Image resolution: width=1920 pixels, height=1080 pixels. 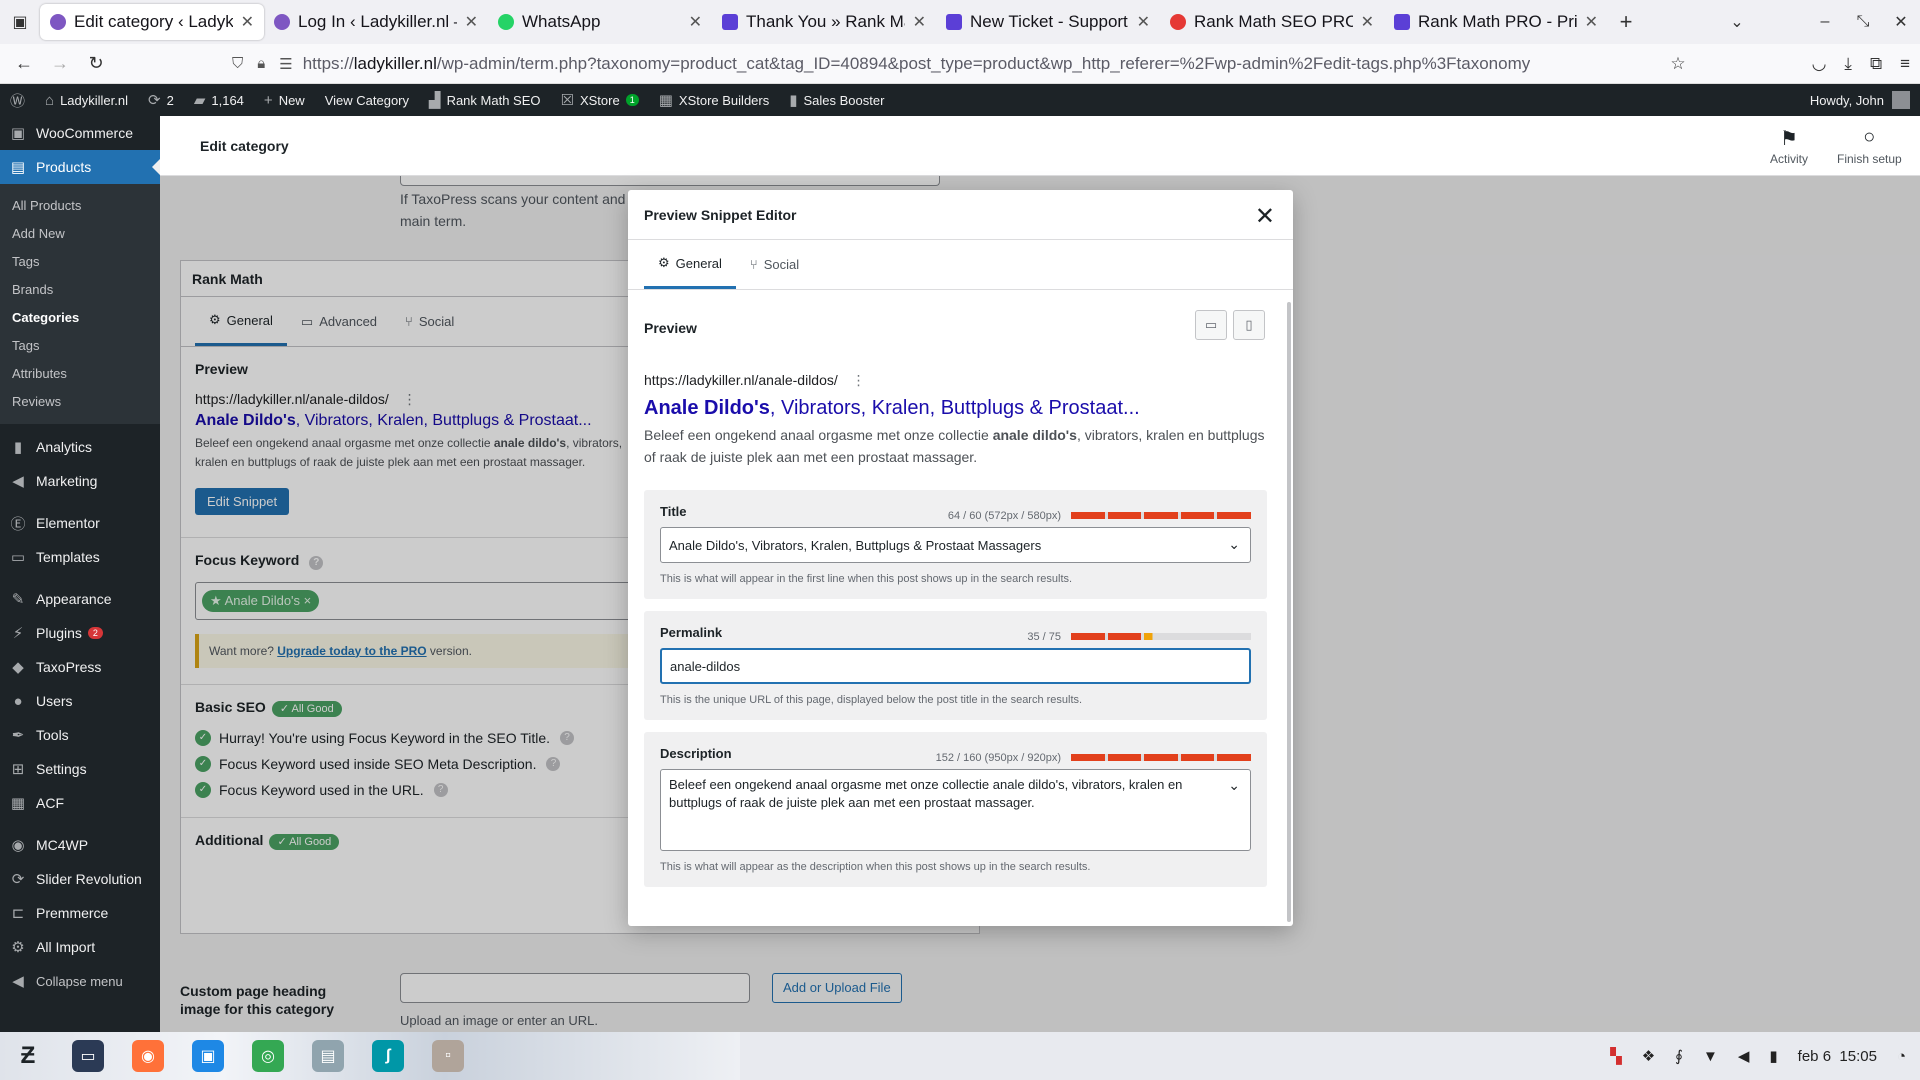 What do you see at coordinates (96, 63) in the screenshot?
I see `reload-icon: ↻` at bounding box center [96, 63].